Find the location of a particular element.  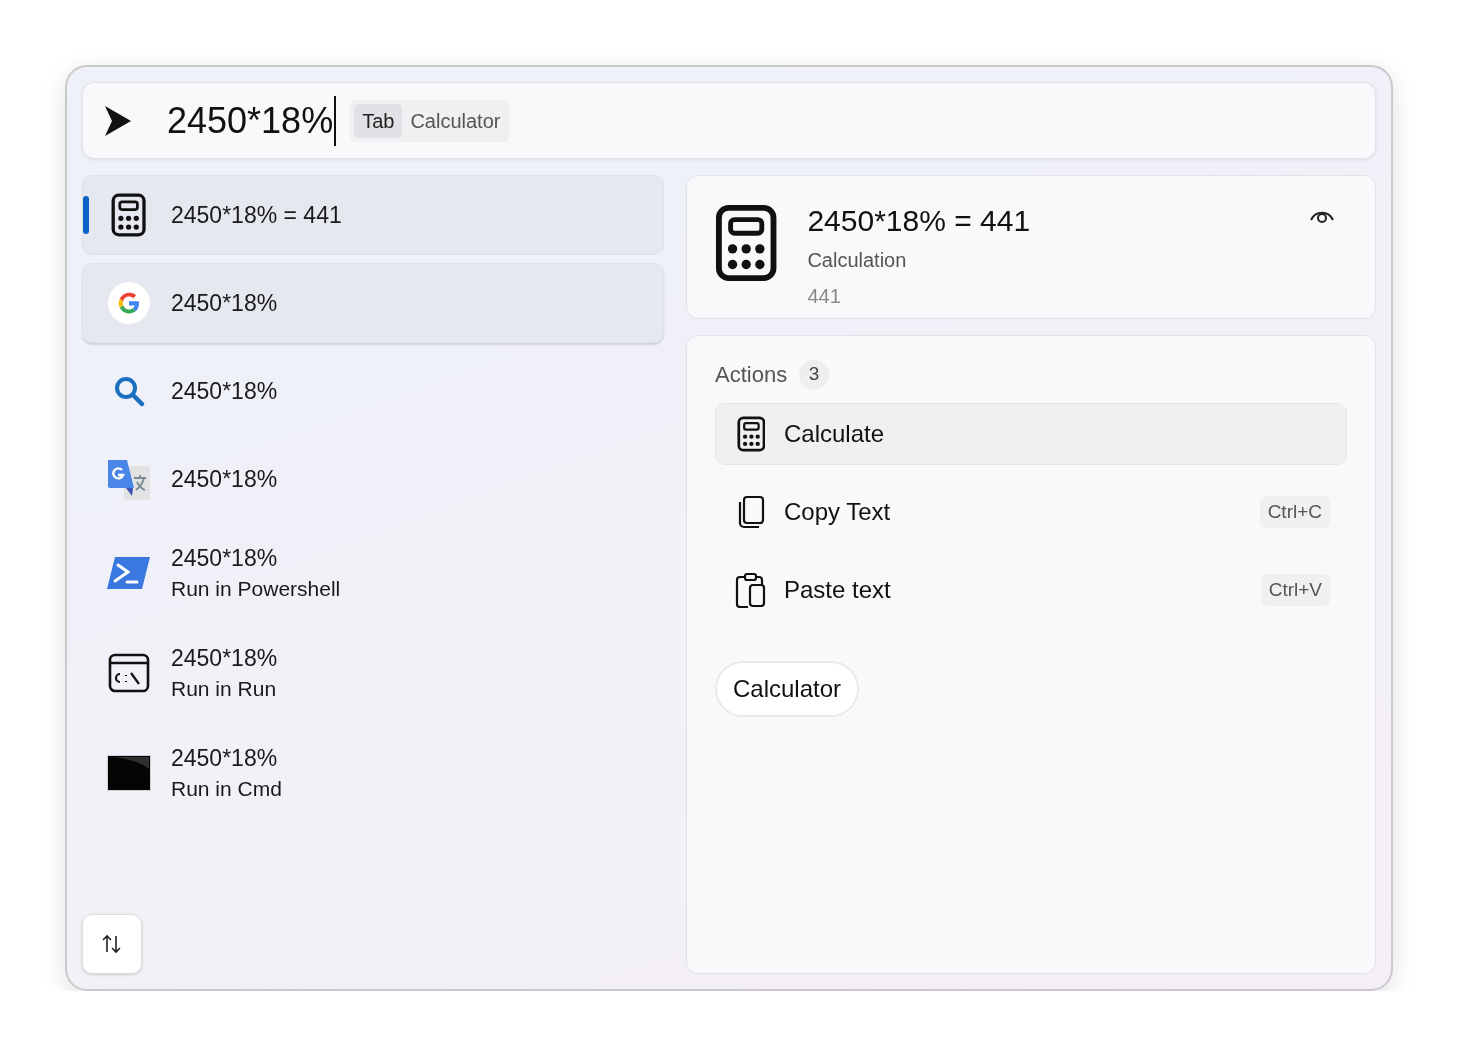

key-label: Tab is located at coordinates (378, 120).